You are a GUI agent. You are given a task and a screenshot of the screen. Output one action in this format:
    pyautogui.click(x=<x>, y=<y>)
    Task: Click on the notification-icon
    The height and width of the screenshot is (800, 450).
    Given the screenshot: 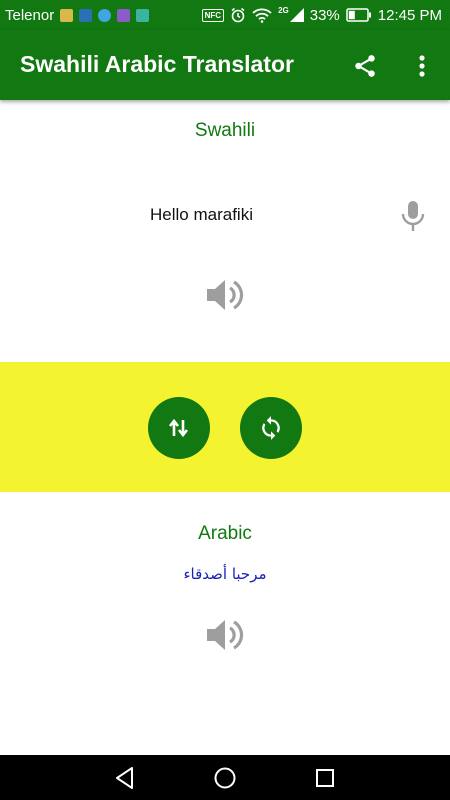 What is the action you would take?
    pyautogui.click(x=86, y=15)
    